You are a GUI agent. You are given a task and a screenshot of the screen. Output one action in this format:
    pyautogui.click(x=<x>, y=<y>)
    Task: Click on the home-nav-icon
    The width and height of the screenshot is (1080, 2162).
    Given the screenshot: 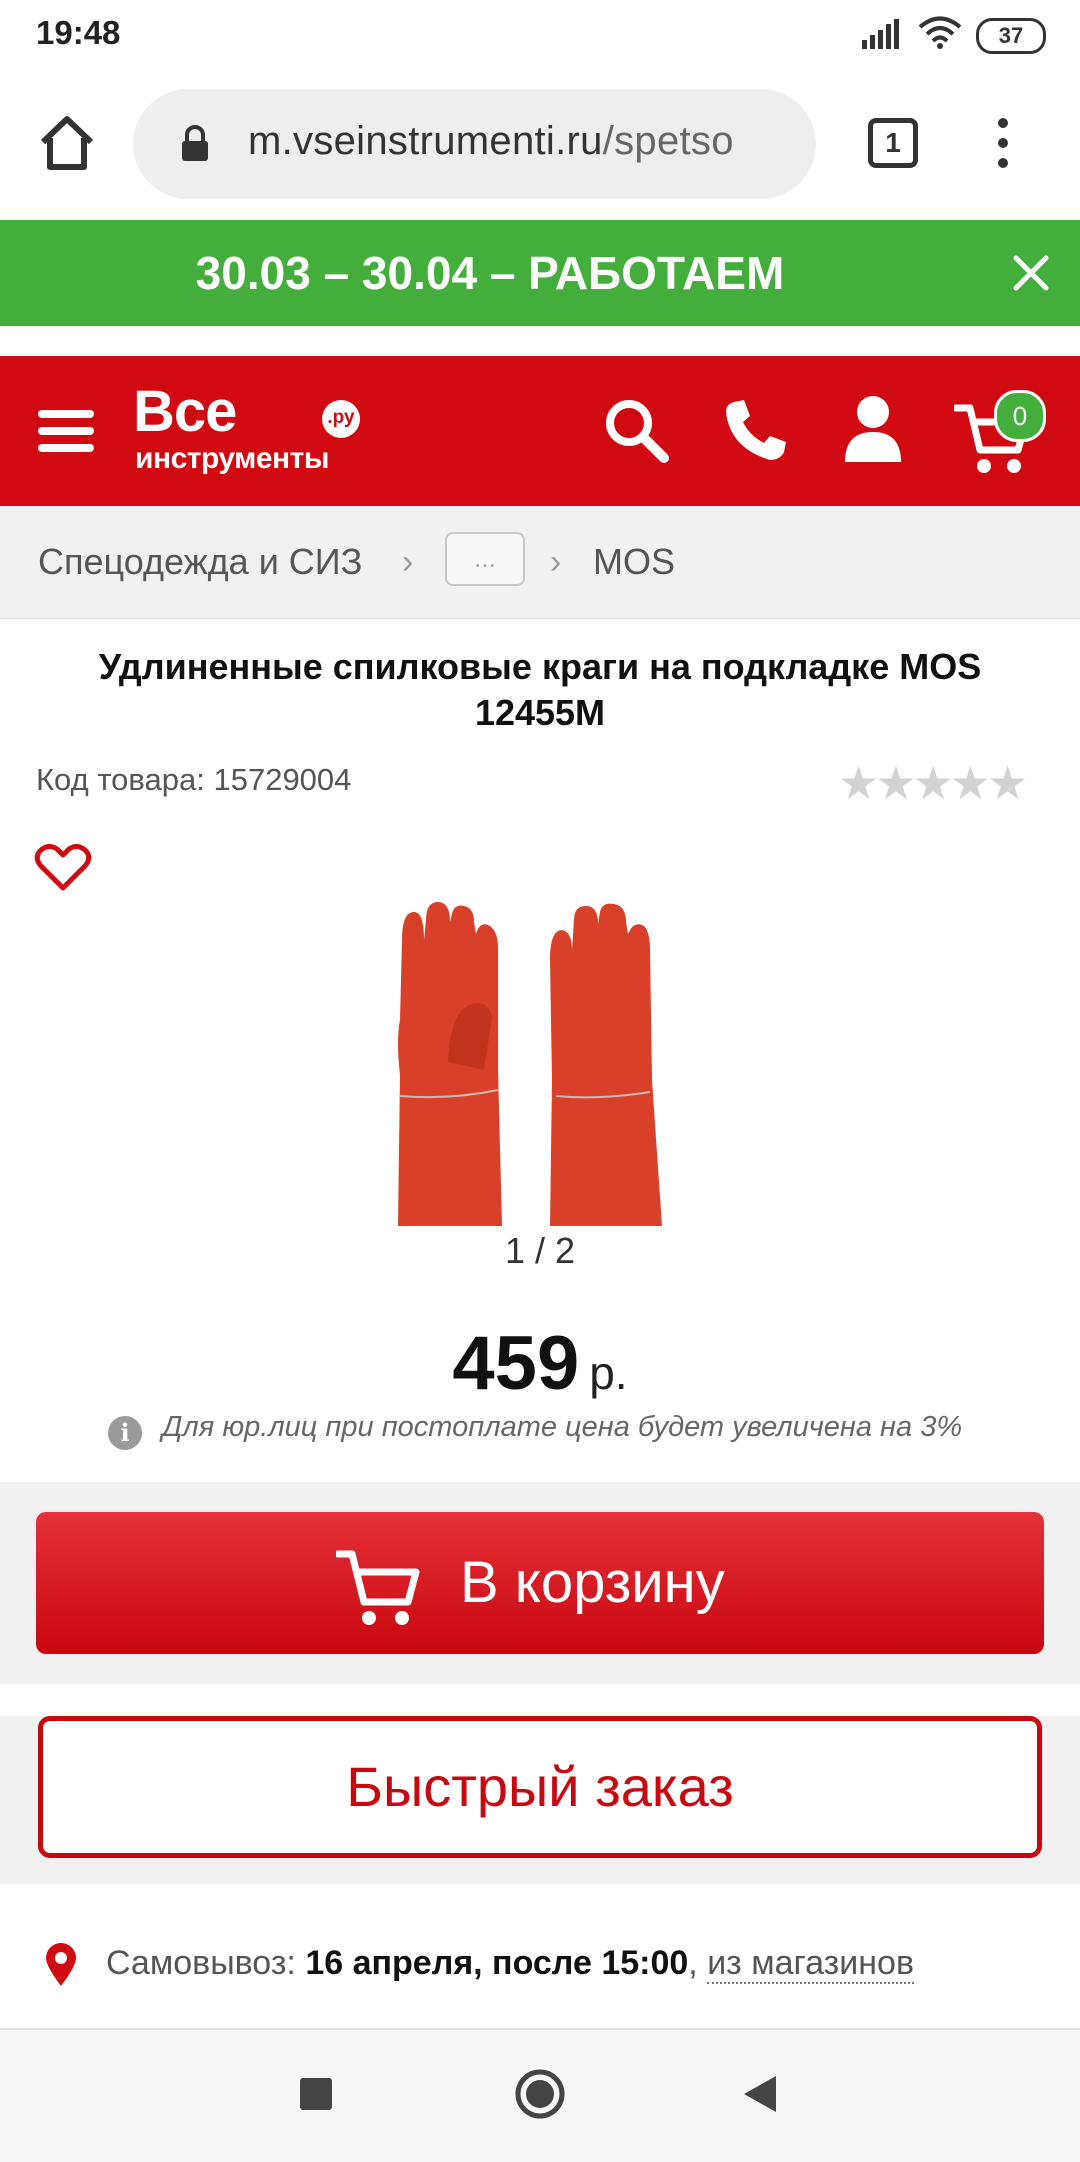 What is the action you would take?
    pyautogui.click(x=540, y=2094)
    